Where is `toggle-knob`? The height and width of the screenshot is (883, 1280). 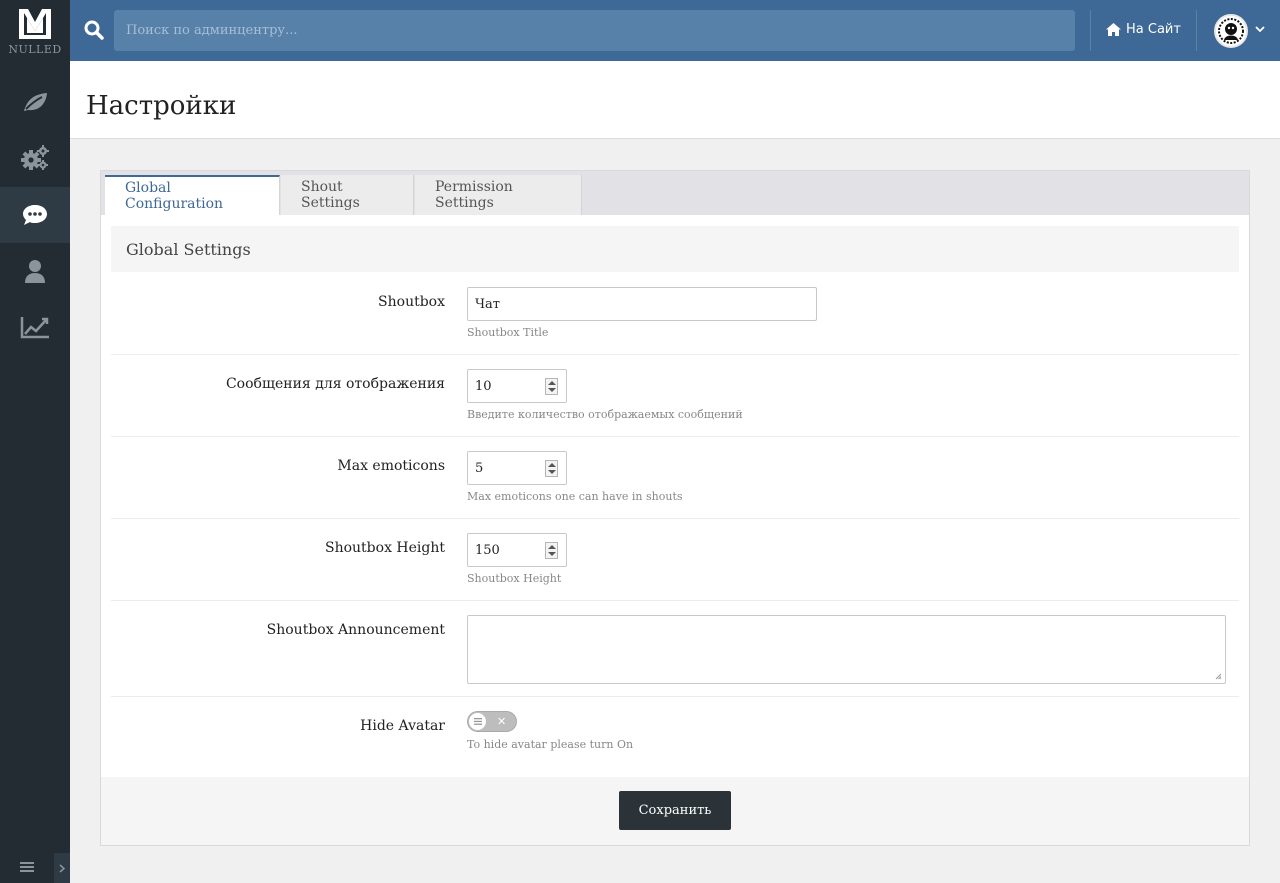
toggle-knob is located at coordinates (477, 721).